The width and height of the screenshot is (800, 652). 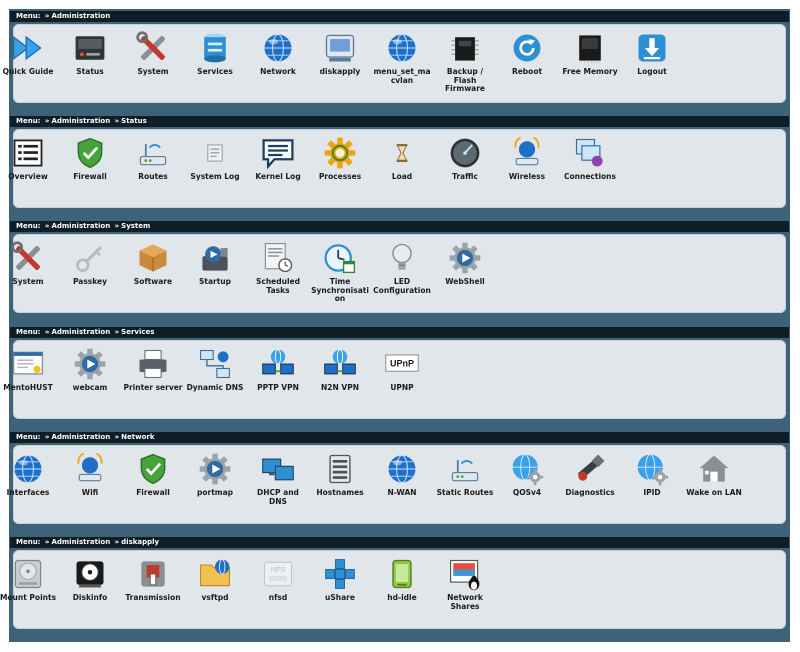 I want to click on menu-item-free-memory: Free Memory, so click(x=590, y=53).